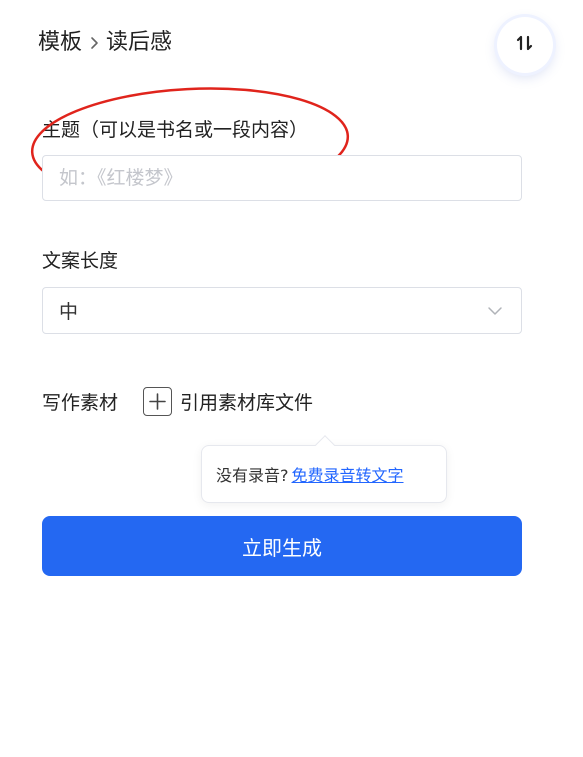 This screenshot has height=757, width=583. I want to click on breadcrumb-templates-link: 模板, so click(60, 43).